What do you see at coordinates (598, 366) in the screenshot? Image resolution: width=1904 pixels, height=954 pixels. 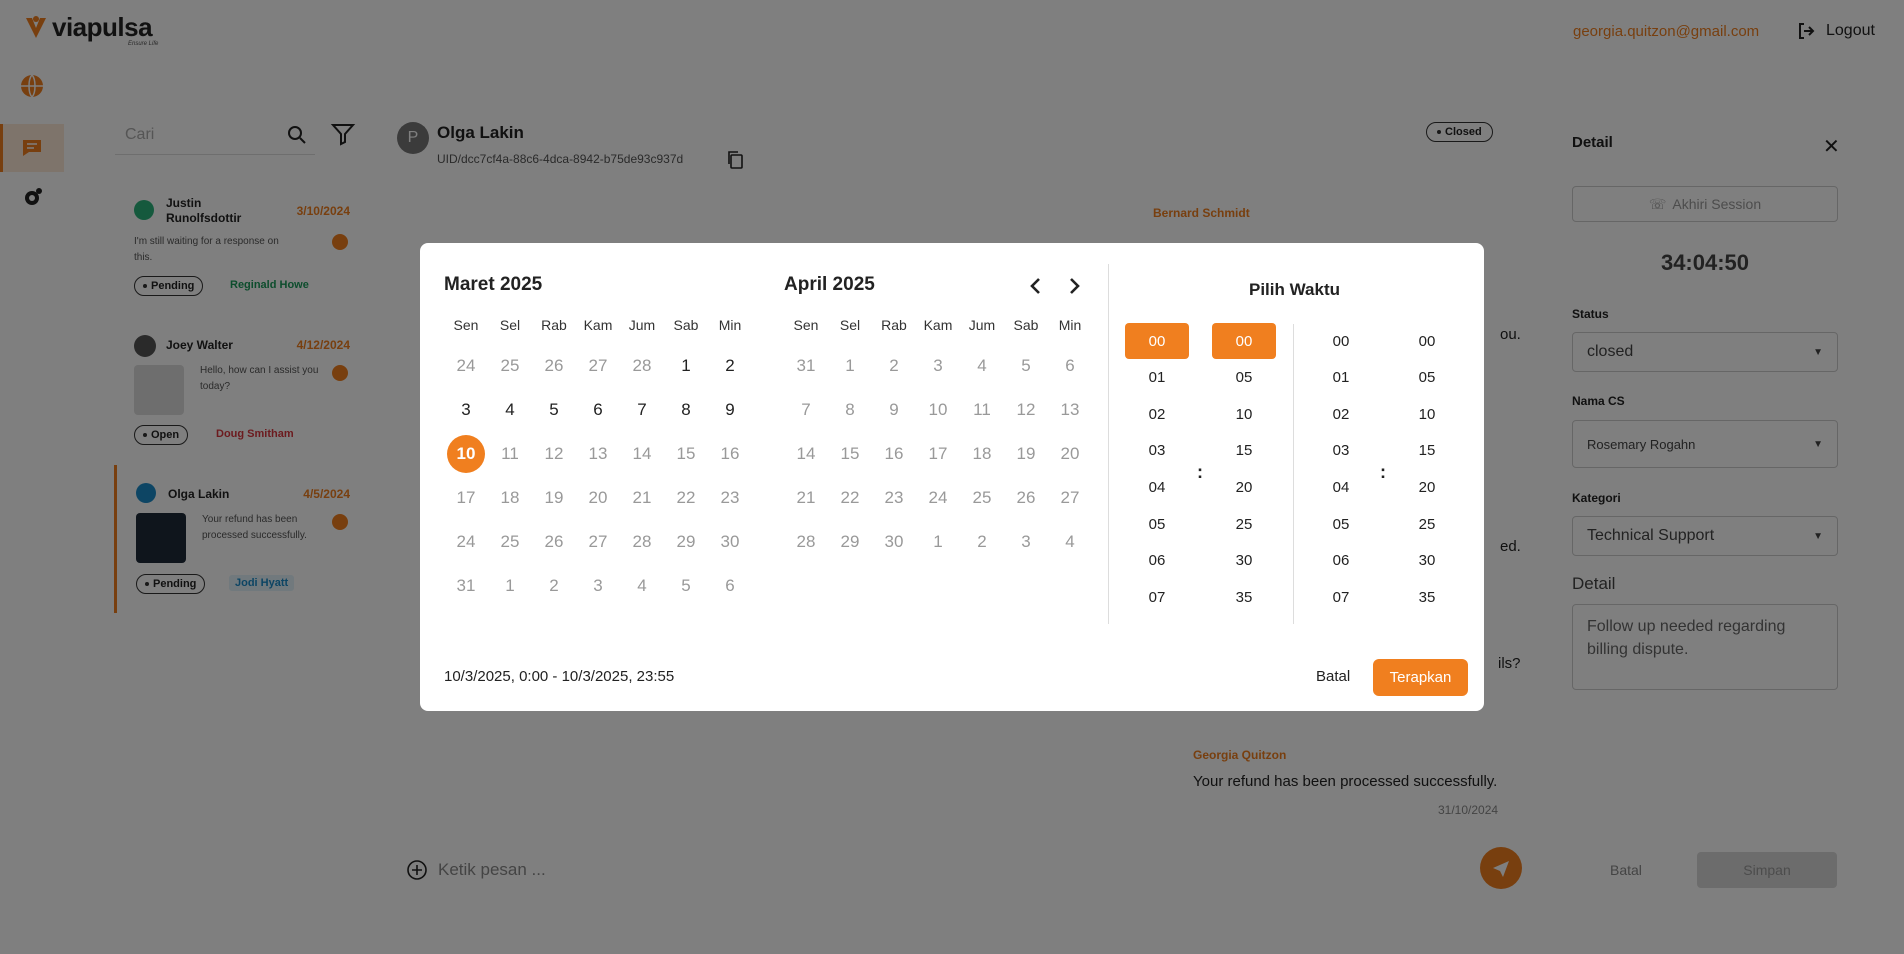 I see `calendar-day: 27` at bounding box center [598, 366].